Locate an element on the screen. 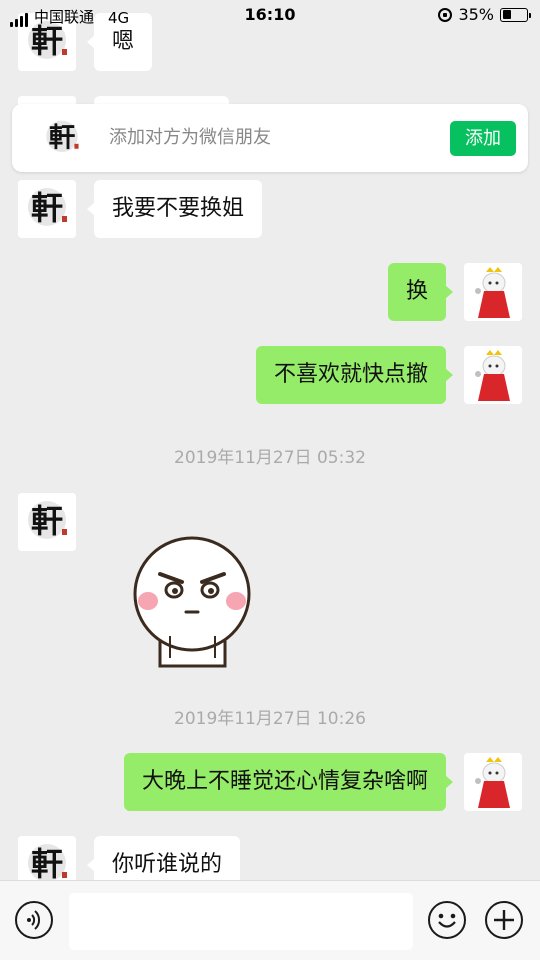 The width and height of the screenshot is (540, 960). message-bubble-incoming: 我要不要换姐 is located at coordinates (174, 209).